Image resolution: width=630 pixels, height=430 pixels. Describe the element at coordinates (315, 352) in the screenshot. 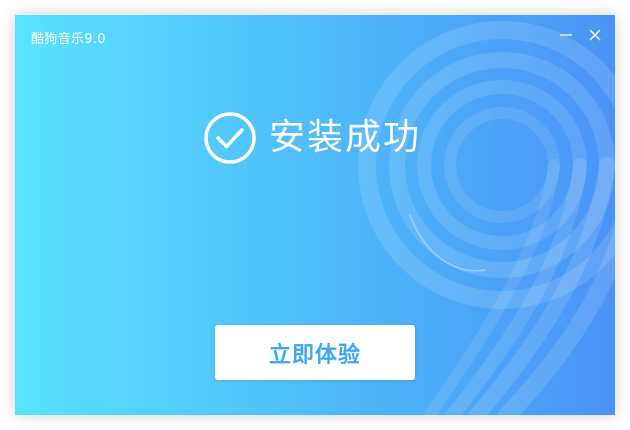

I see `try-now-button: 立即体验` at that location.